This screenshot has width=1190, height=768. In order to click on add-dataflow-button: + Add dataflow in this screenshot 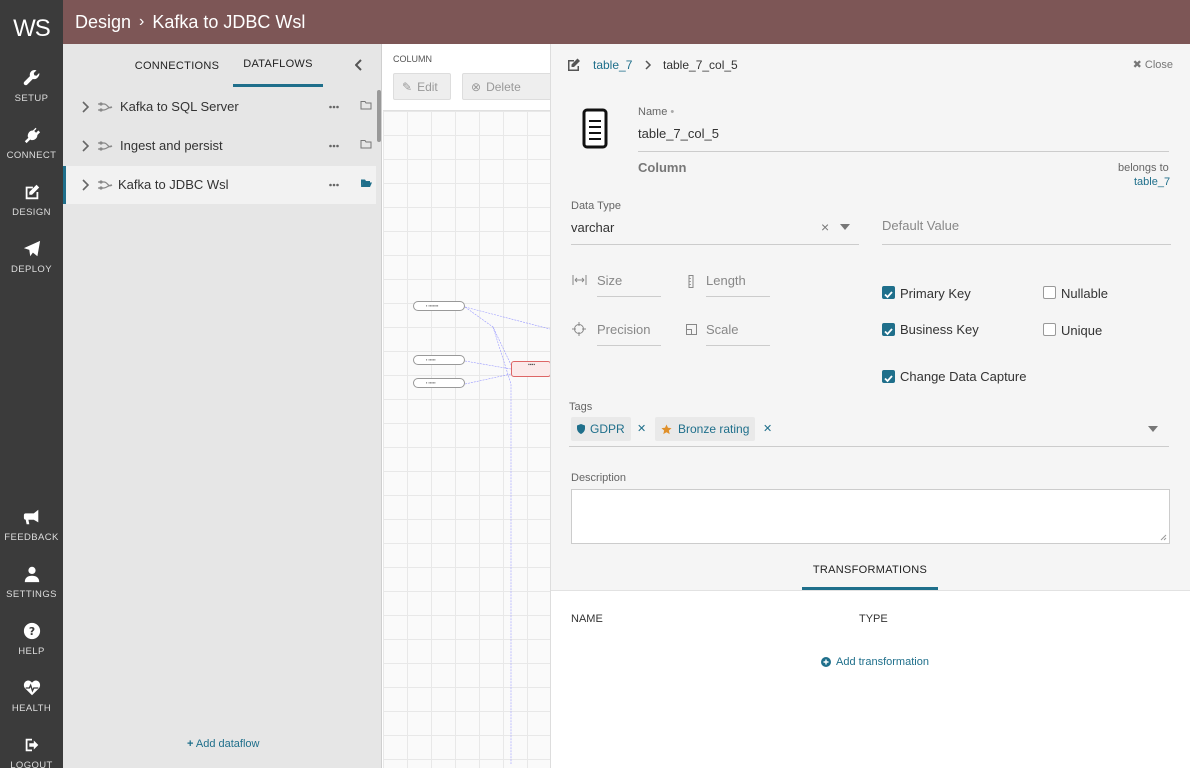, I will do `click(223, 744)`.